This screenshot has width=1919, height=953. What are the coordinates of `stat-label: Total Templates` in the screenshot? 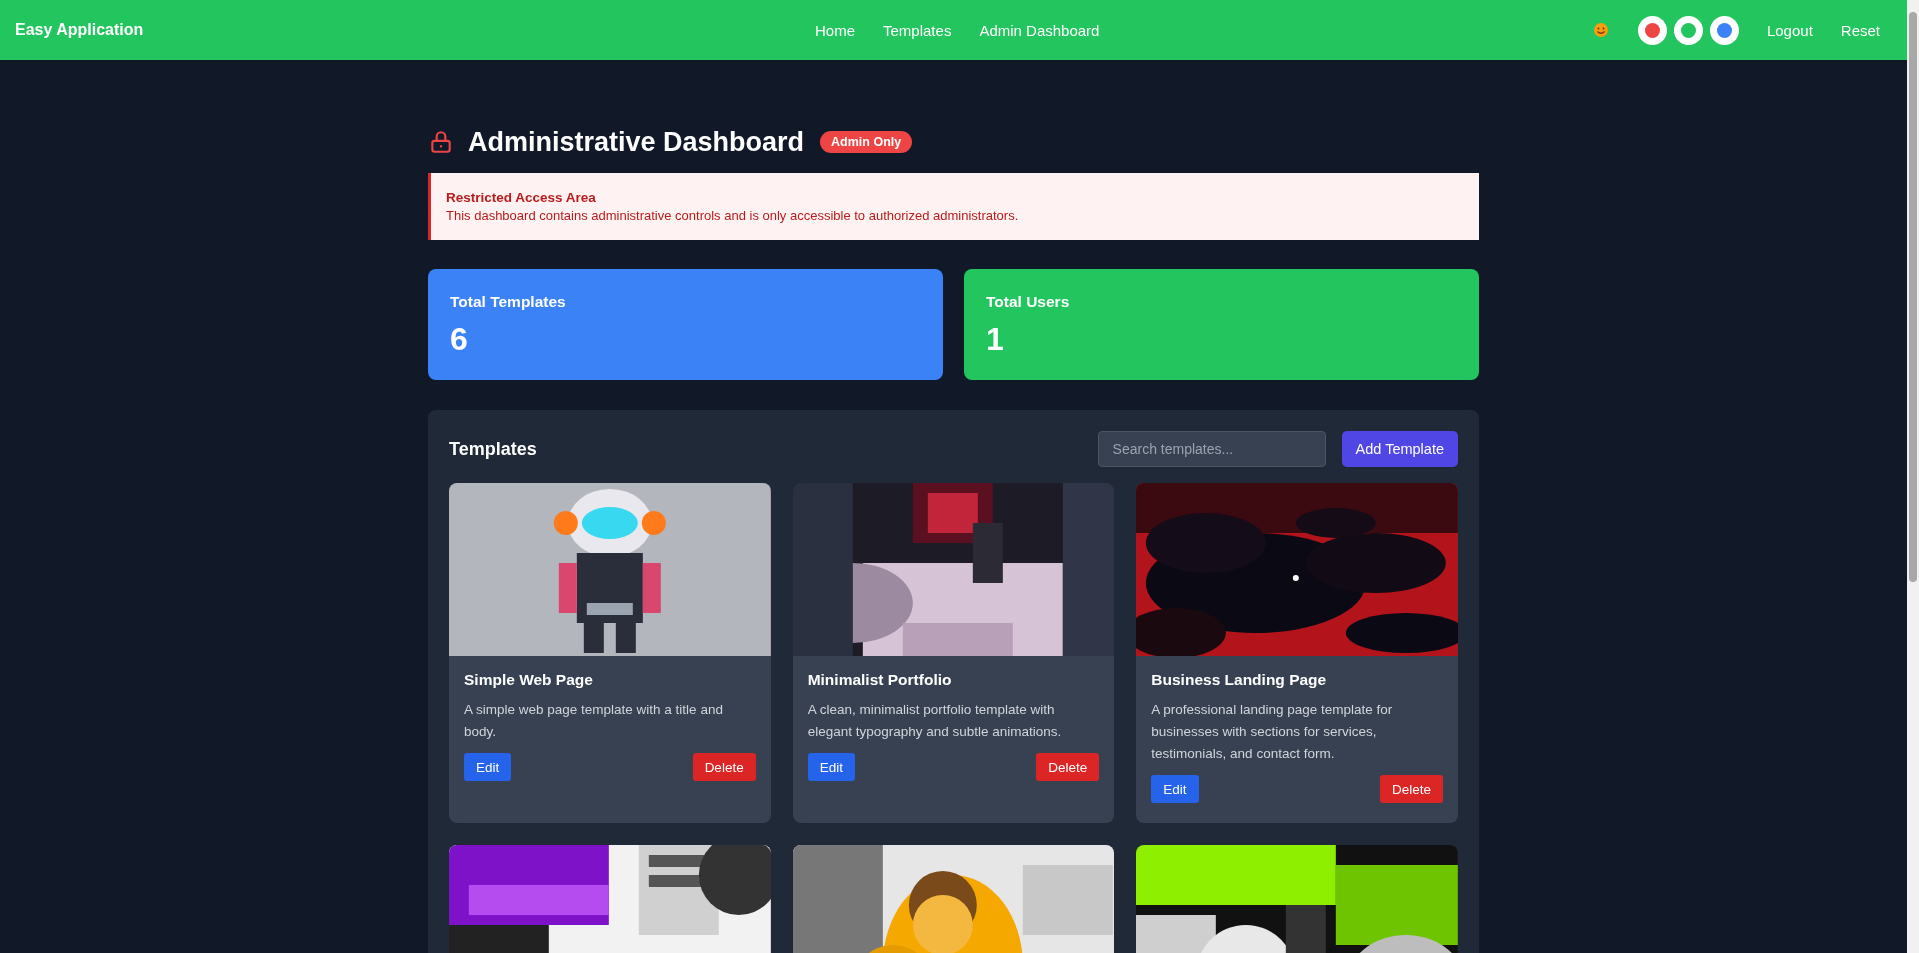 It's located at (508, 302).